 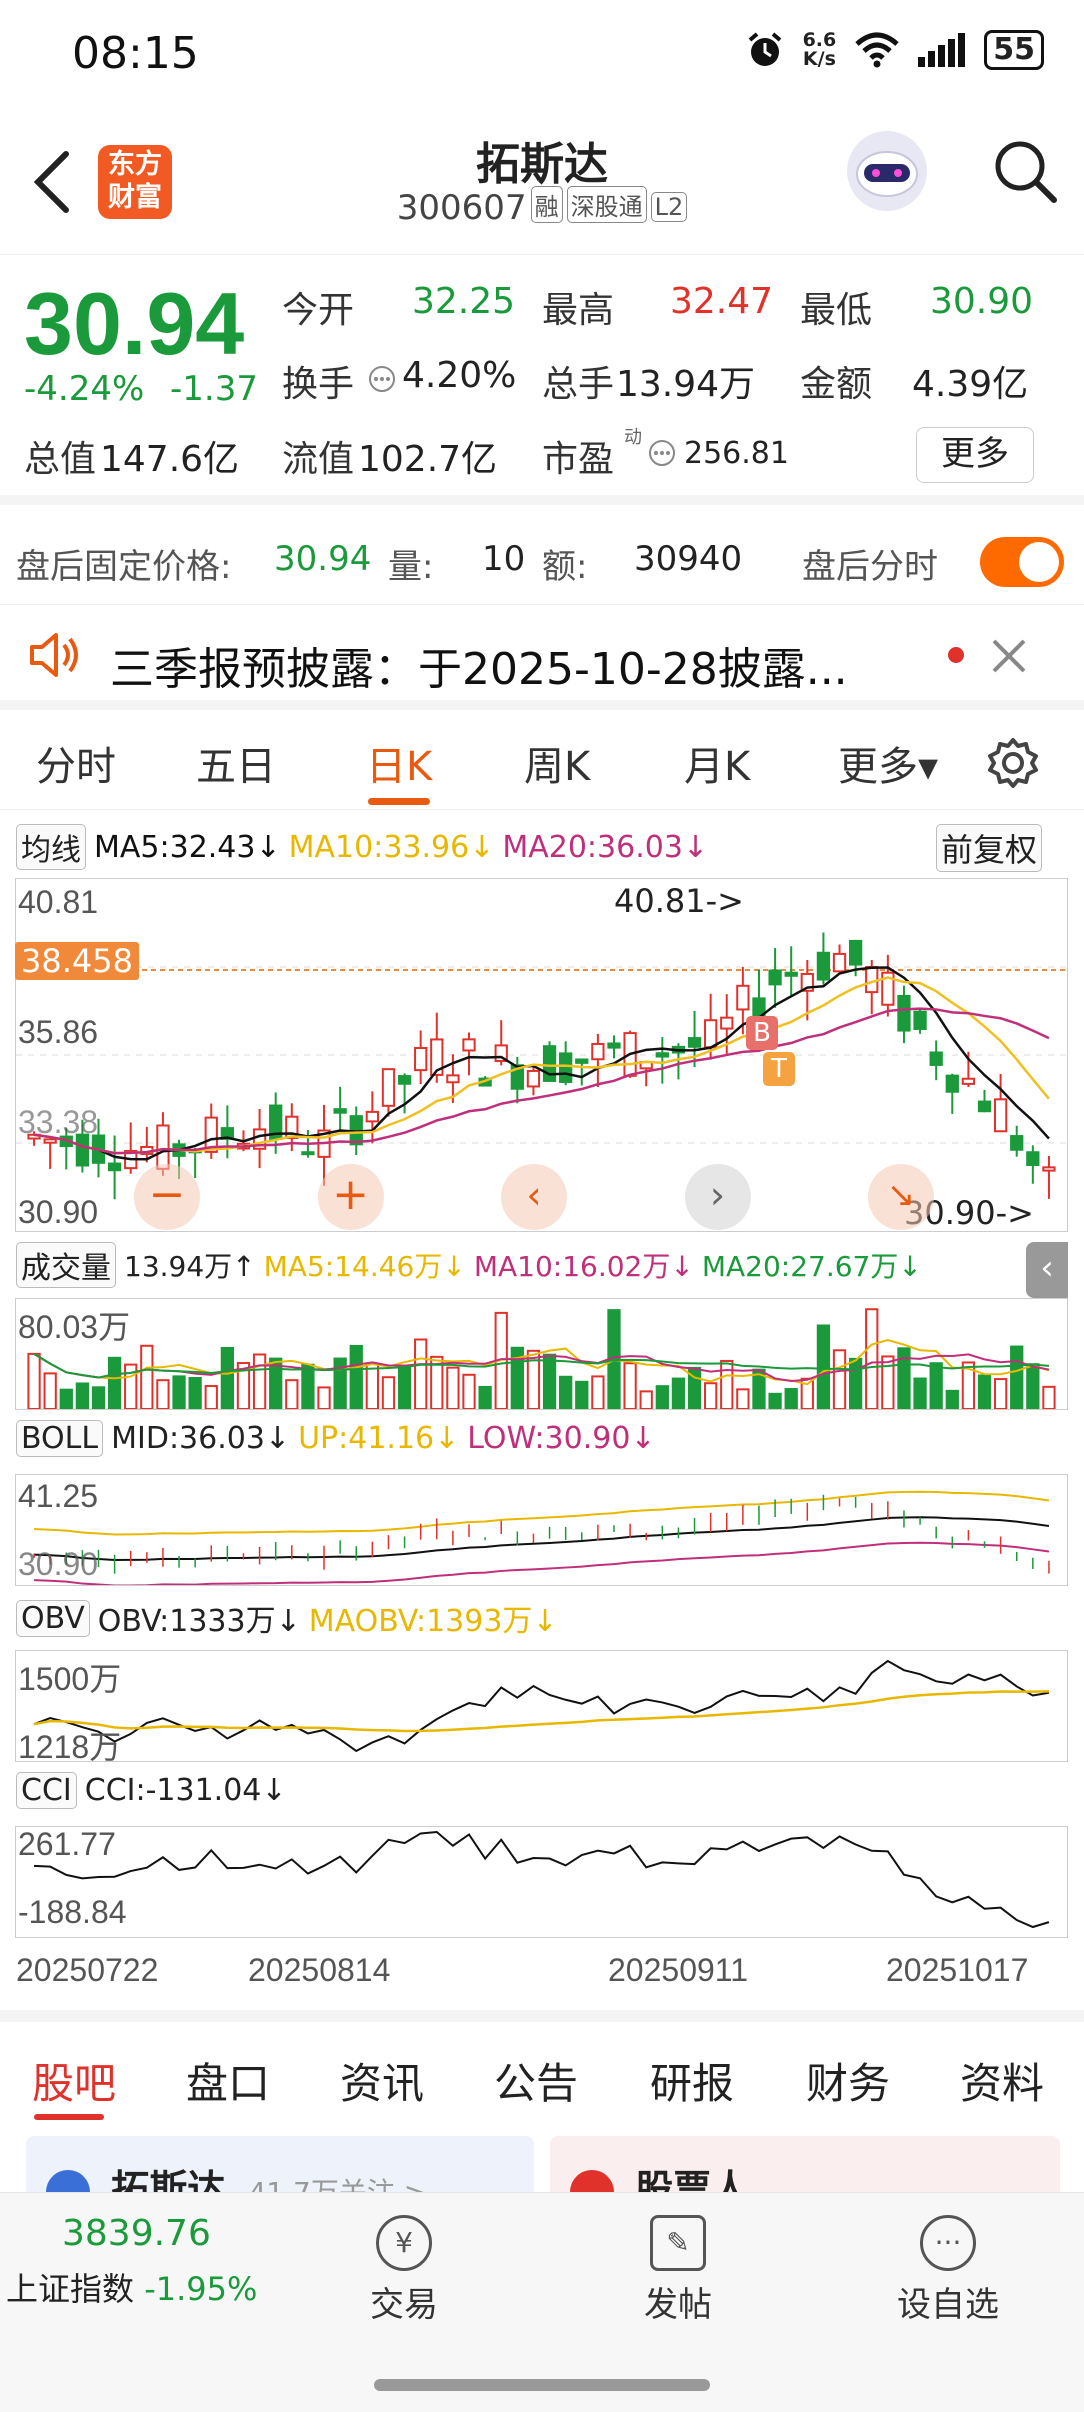 I want to click on search-icon, so click(x=1025, y=171).